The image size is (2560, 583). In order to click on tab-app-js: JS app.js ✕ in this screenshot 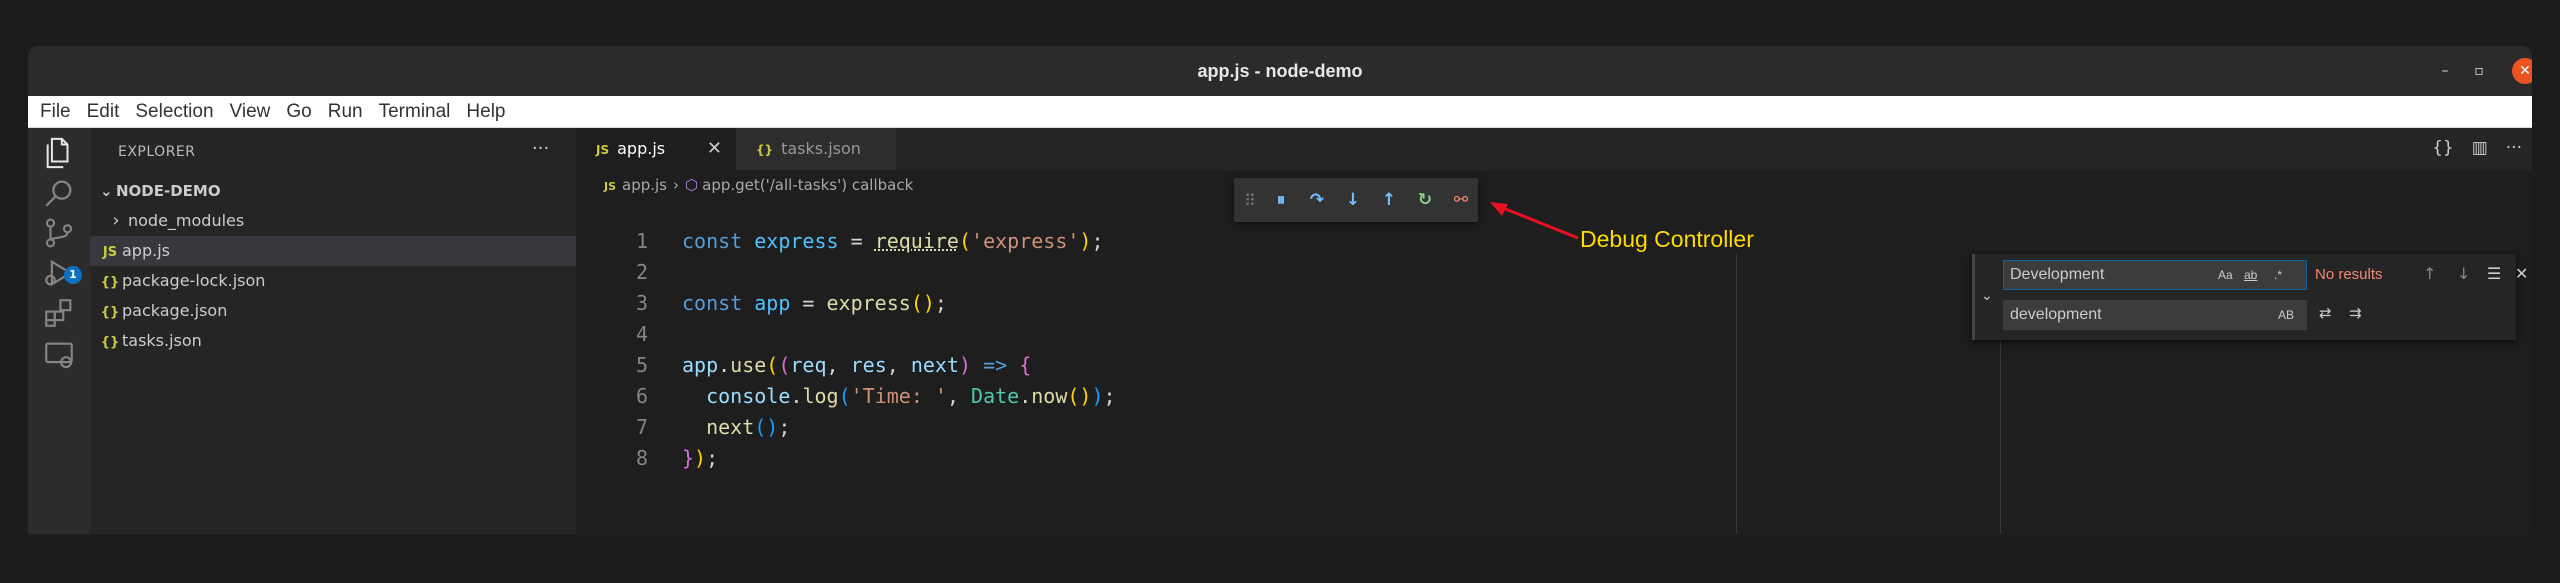, I will do `click(656, 149)`.